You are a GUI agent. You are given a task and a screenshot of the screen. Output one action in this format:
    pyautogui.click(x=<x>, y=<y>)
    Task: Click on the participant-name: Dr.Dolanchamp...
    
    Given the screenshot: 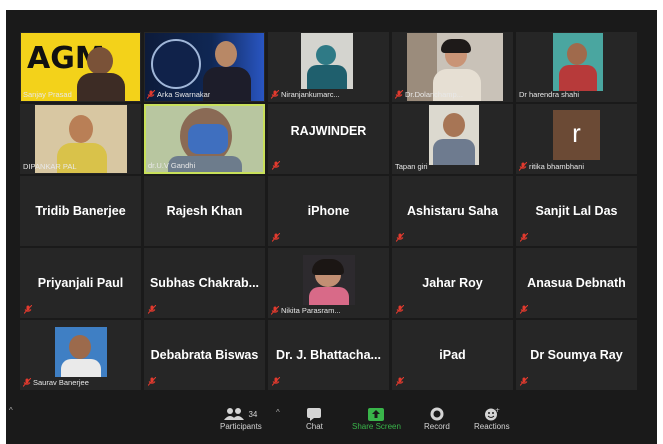 What is the action you would take?
    pyautogui.click(x=429, y=94)
    